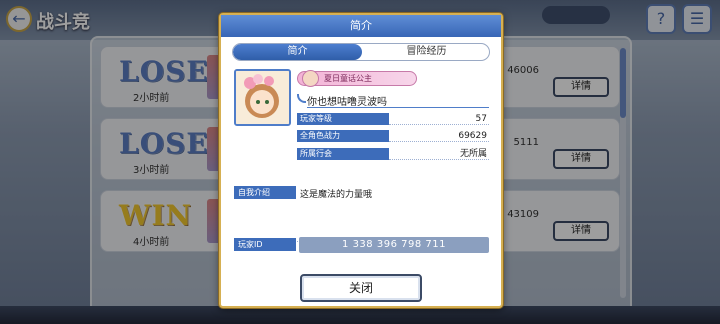  I want to click on stat-row-power: 全角色战力 69629, so click(393, 136).